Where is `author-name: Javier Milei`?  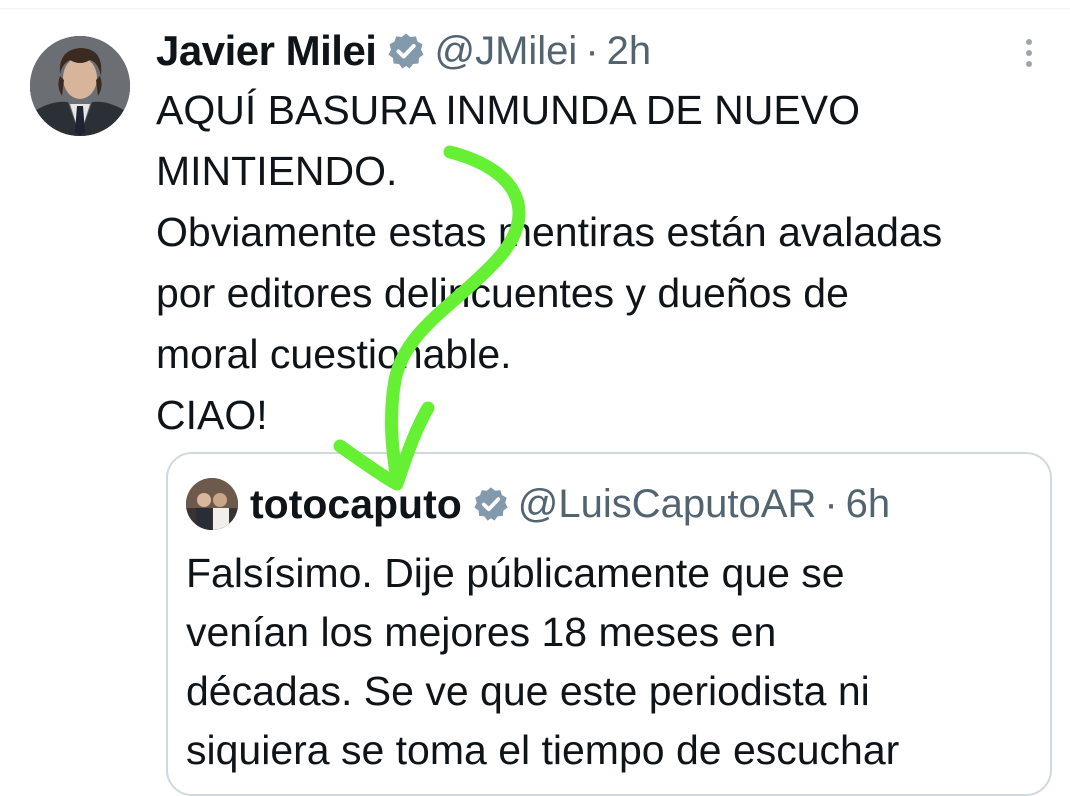
author-name: Javier Milei is located at coordinates (266, 51).